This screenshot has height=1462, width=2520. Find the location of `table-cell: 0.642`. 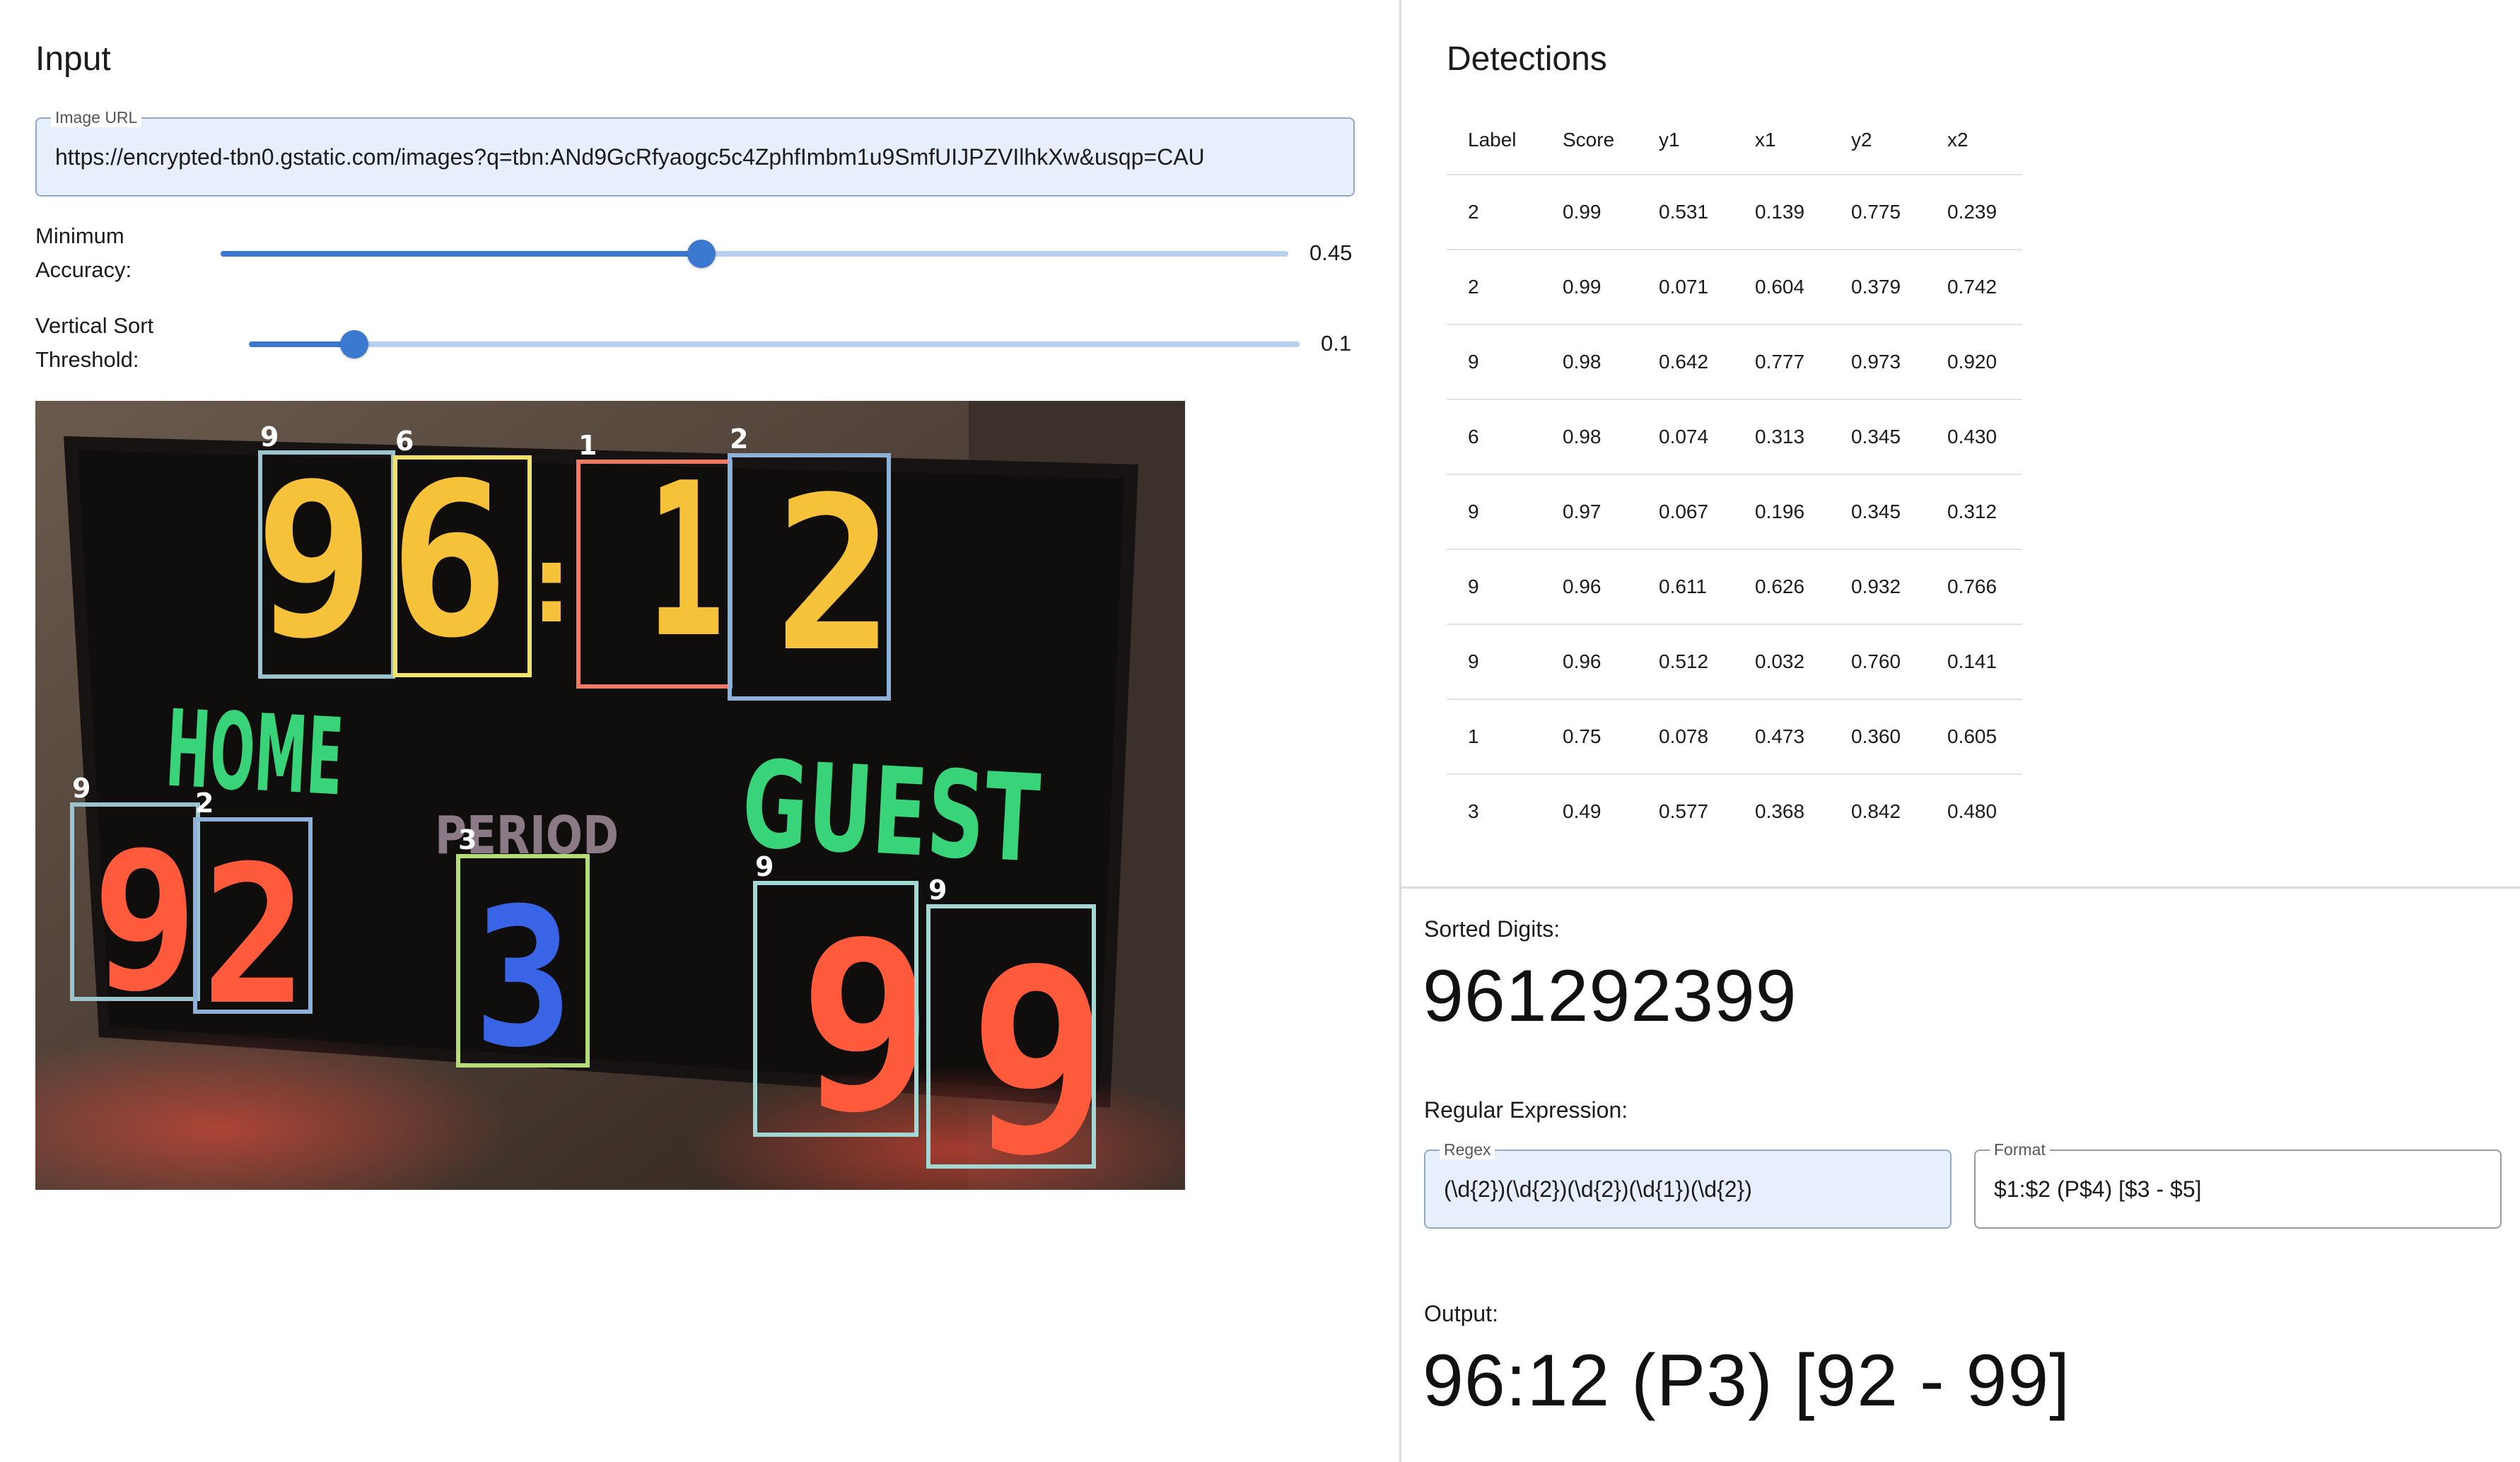

table-cell: 0.642 is located at coordinates (1686, 361).